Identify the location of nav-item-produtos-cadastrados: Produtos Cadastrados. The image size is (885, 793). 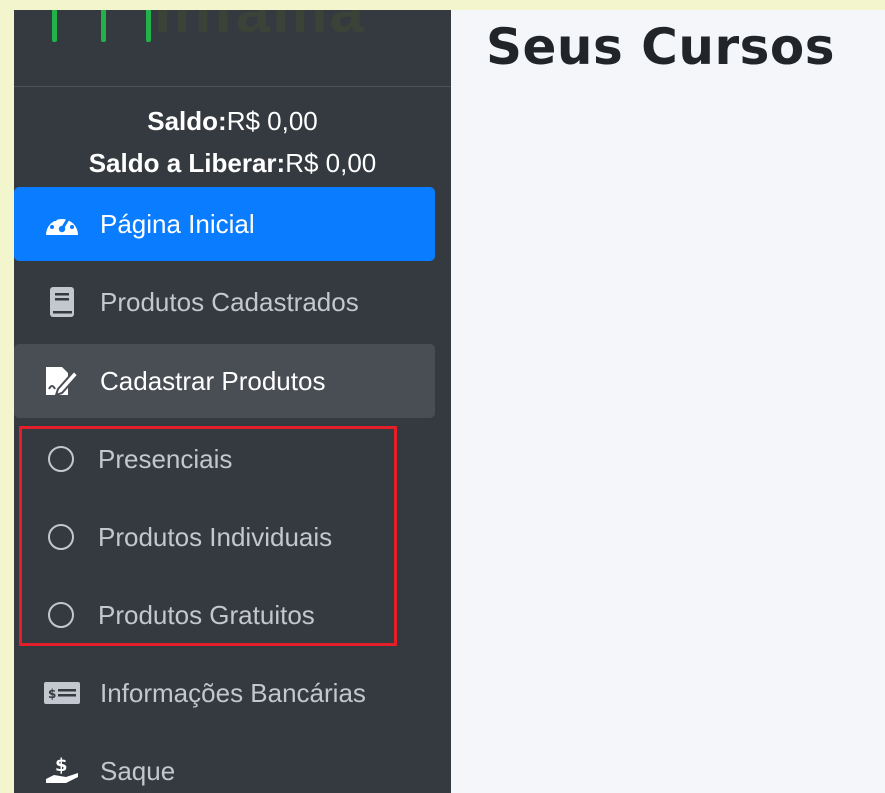
(224, 302).